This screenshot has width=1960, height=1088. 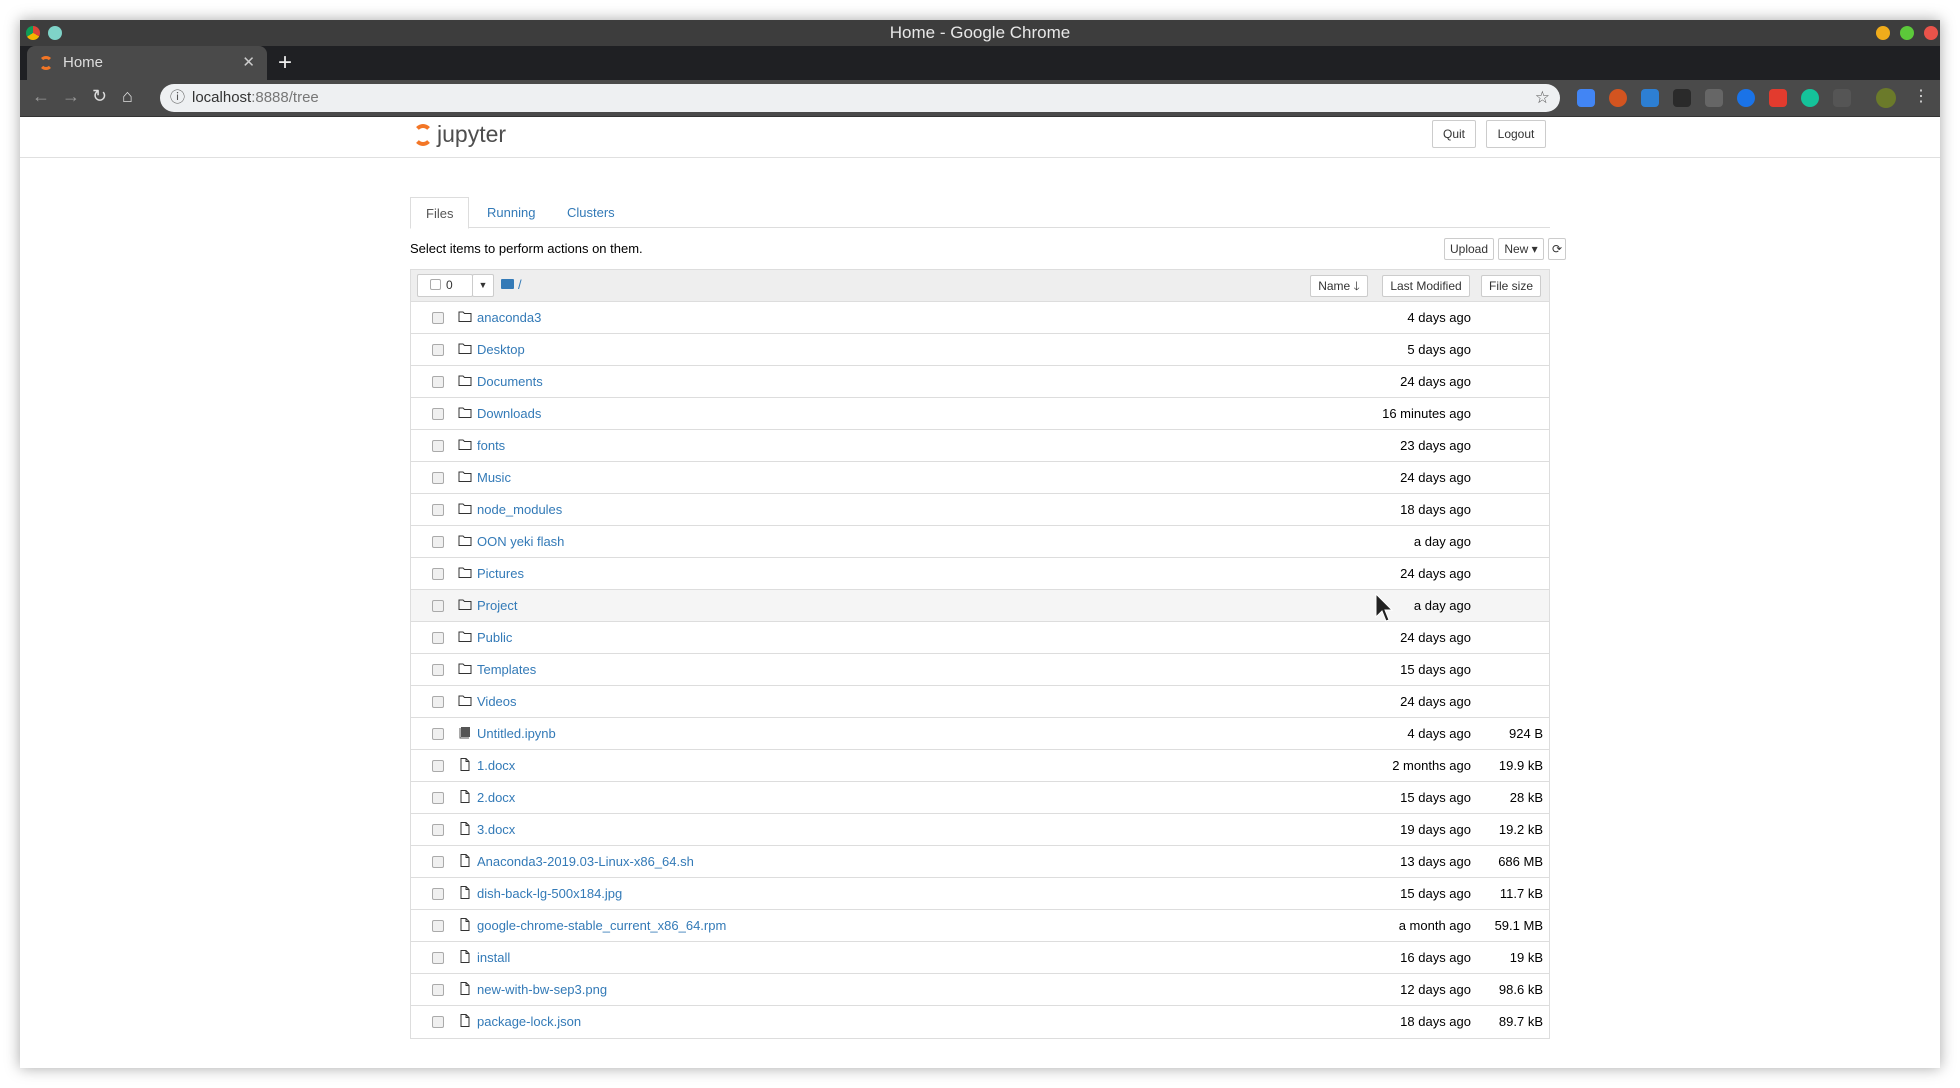 I want to click on upload-button: Upload, so click(x=1469, y=249).